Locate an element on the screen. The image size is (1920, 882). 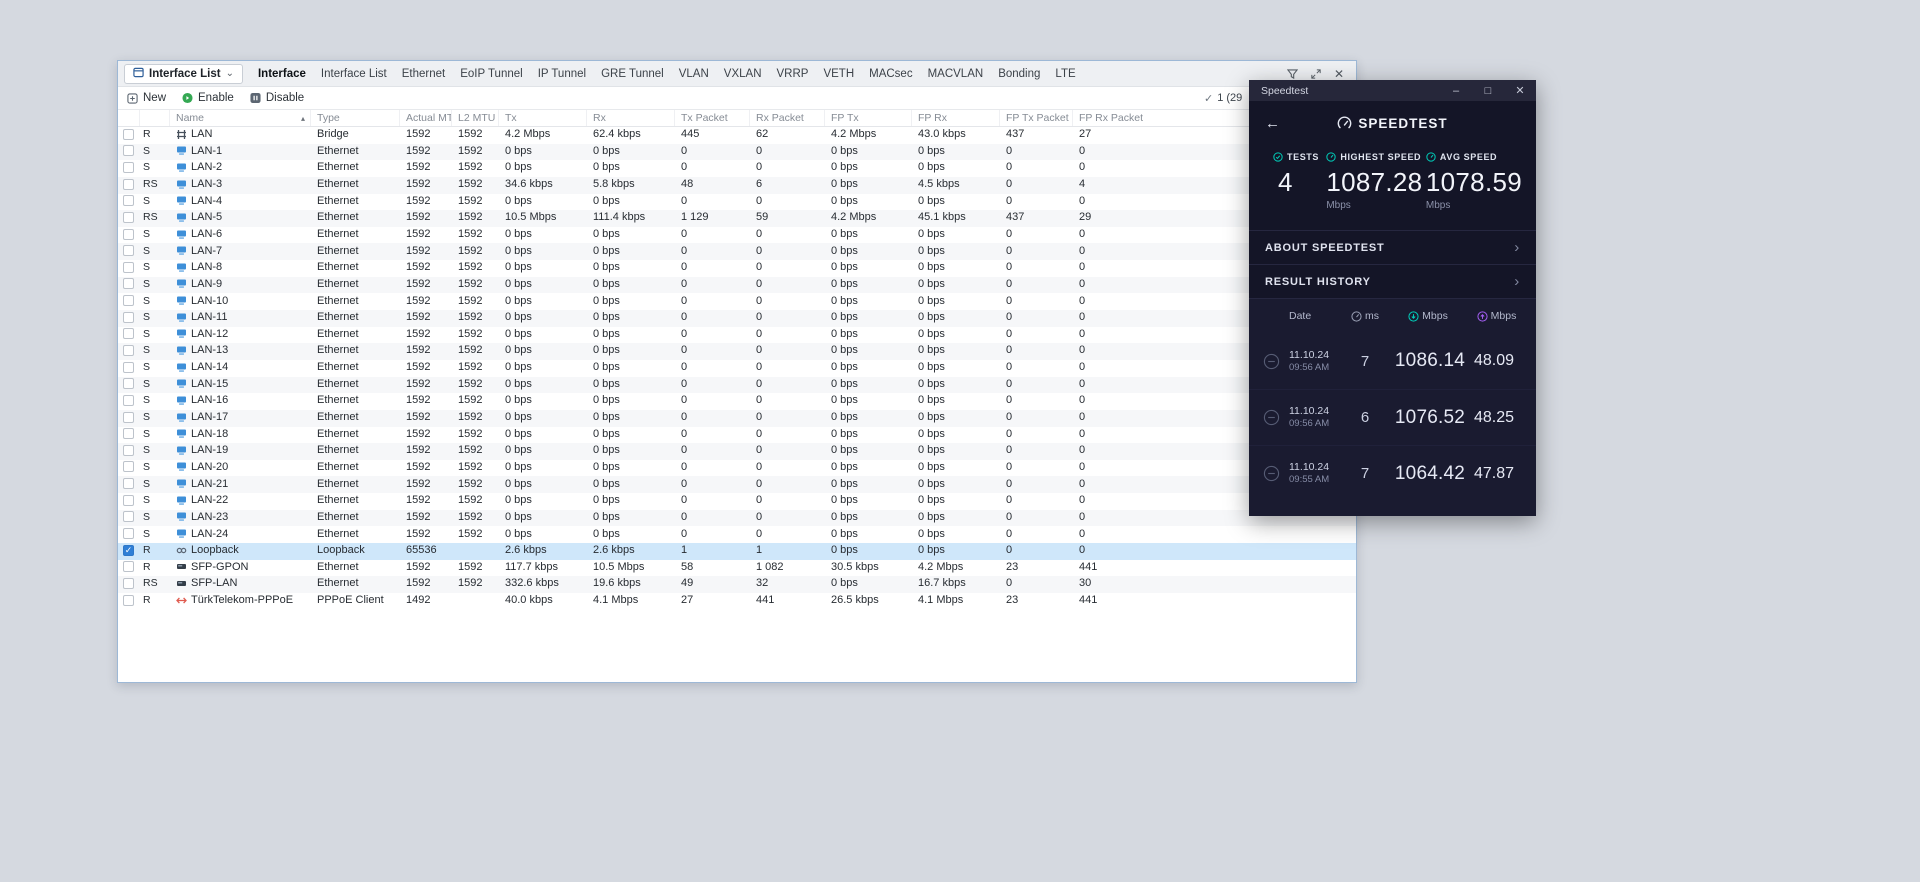
history-row: 11.10.24 09:55 AM 7 1064.42 47.87 is located at coordinates (1392, 473).